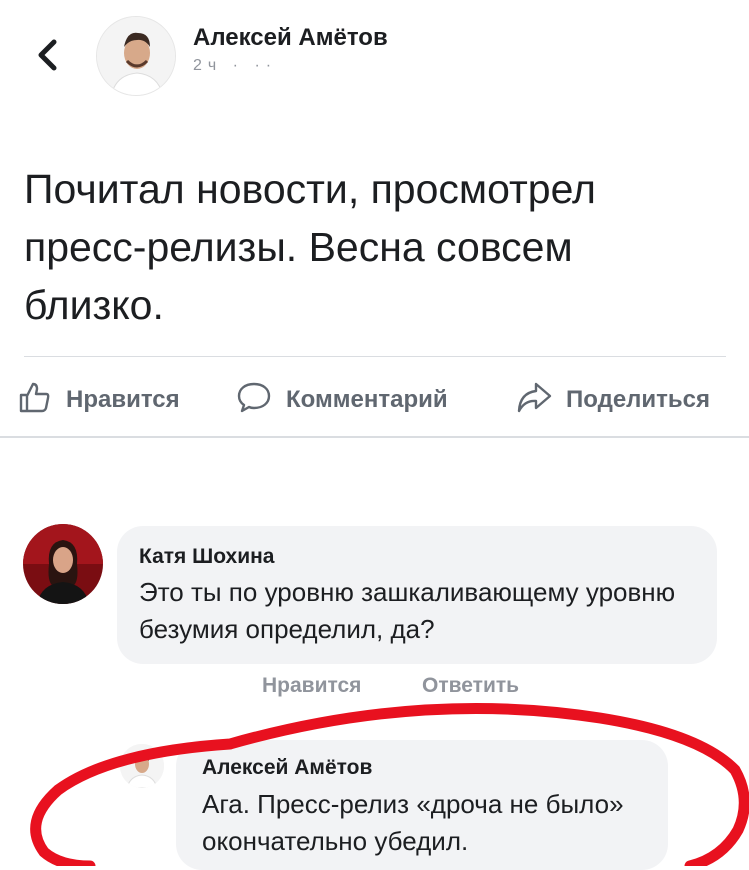  Describe the element at coordinates (470, 686) in the screenshot. I see `comment-reply-link: Ответить` at that location.